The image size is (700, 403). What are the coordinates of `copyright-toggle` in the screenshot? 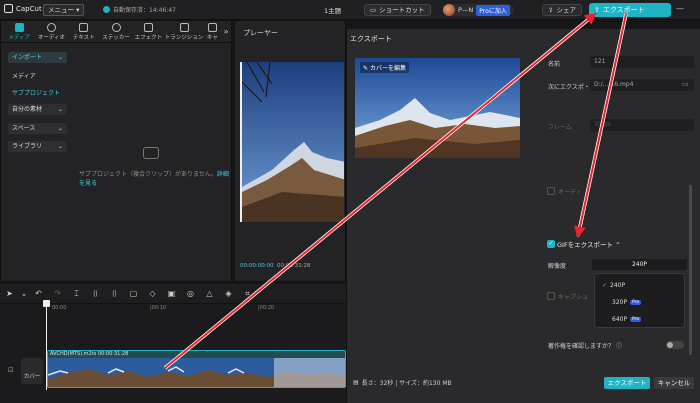 It's located at (675, 345).